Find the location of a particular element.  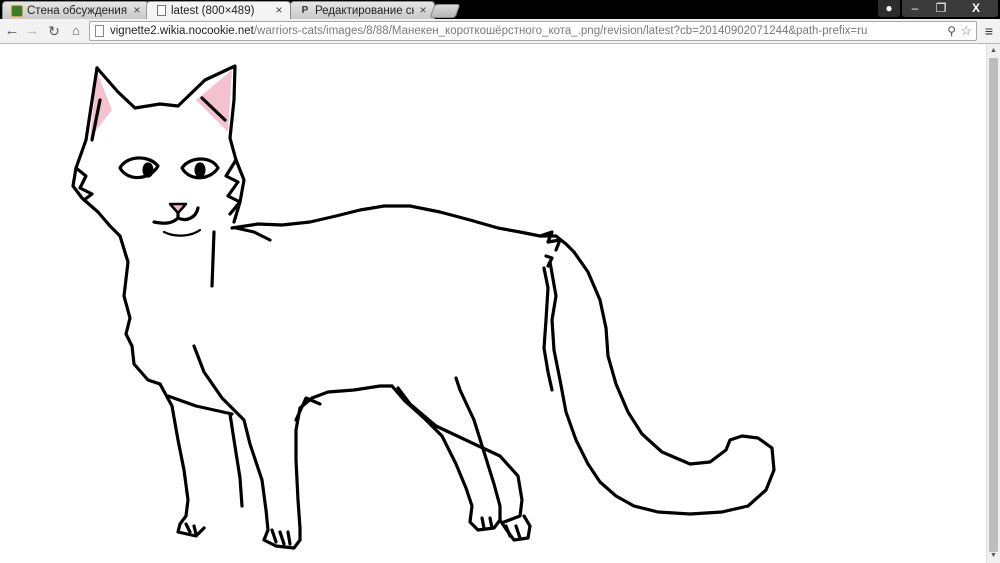

tab-editing: P Редактирование скр × is located at coordinates (362, 10).